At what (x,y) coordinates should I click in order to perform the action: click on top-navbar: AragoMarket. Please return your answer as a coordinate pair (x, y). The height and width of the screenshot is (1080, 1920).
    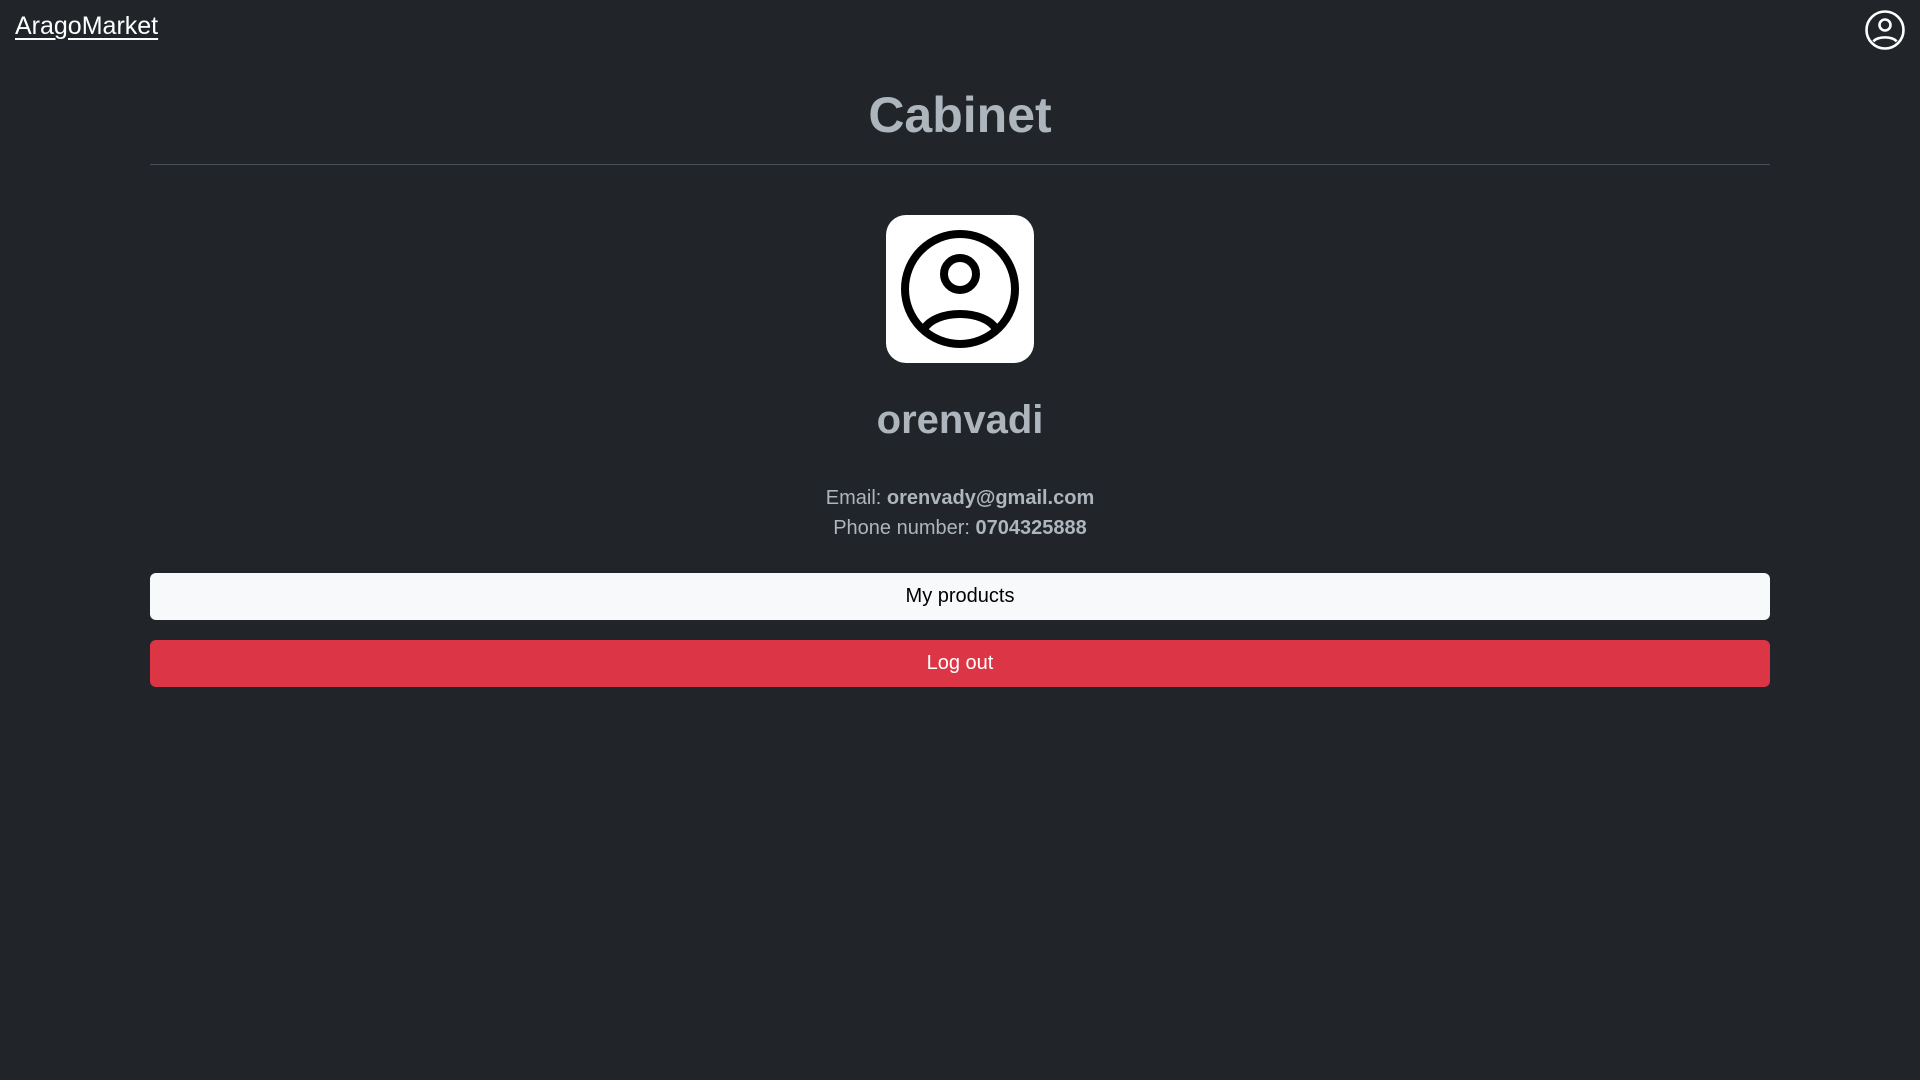
    Looking at the image, I should click on (960, 30).